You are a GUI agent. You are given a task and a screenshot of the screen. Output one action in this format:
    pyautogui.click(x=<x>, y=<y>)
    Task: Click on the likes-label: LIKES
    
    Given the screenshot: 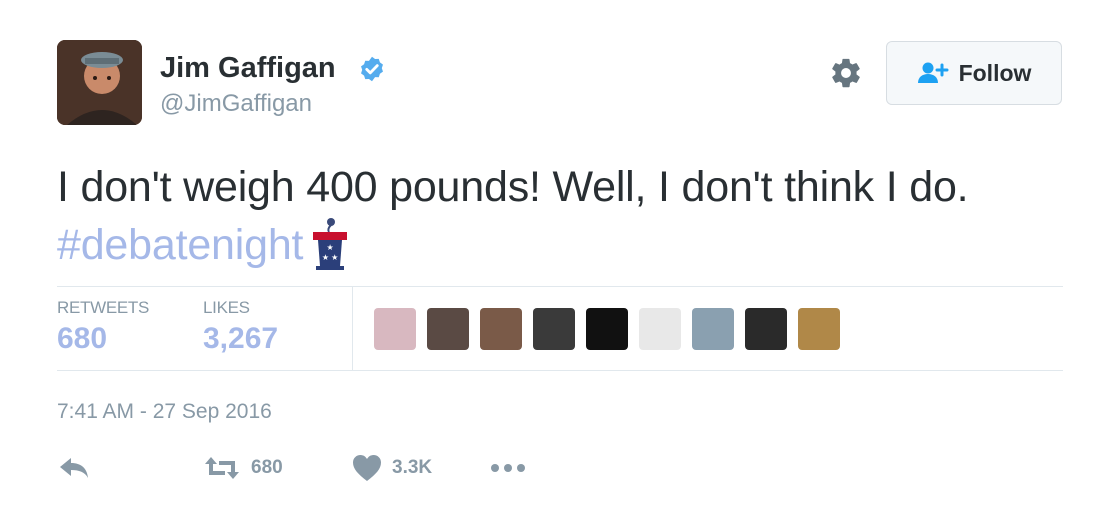 What is the action you would take?
    pyautogui.click(x=226, y=307)
    